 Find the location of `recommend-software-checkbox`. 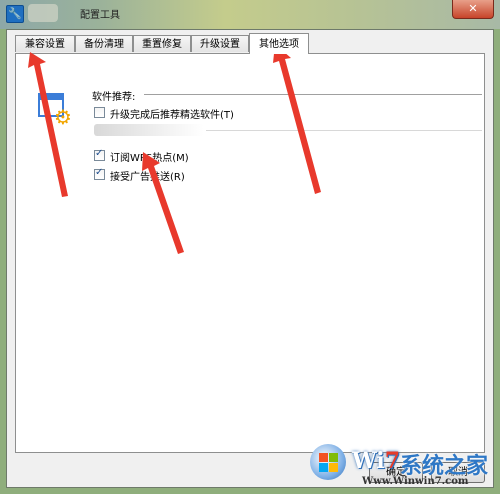

recommend-software-checkbox is located at coordinates (99, 112).